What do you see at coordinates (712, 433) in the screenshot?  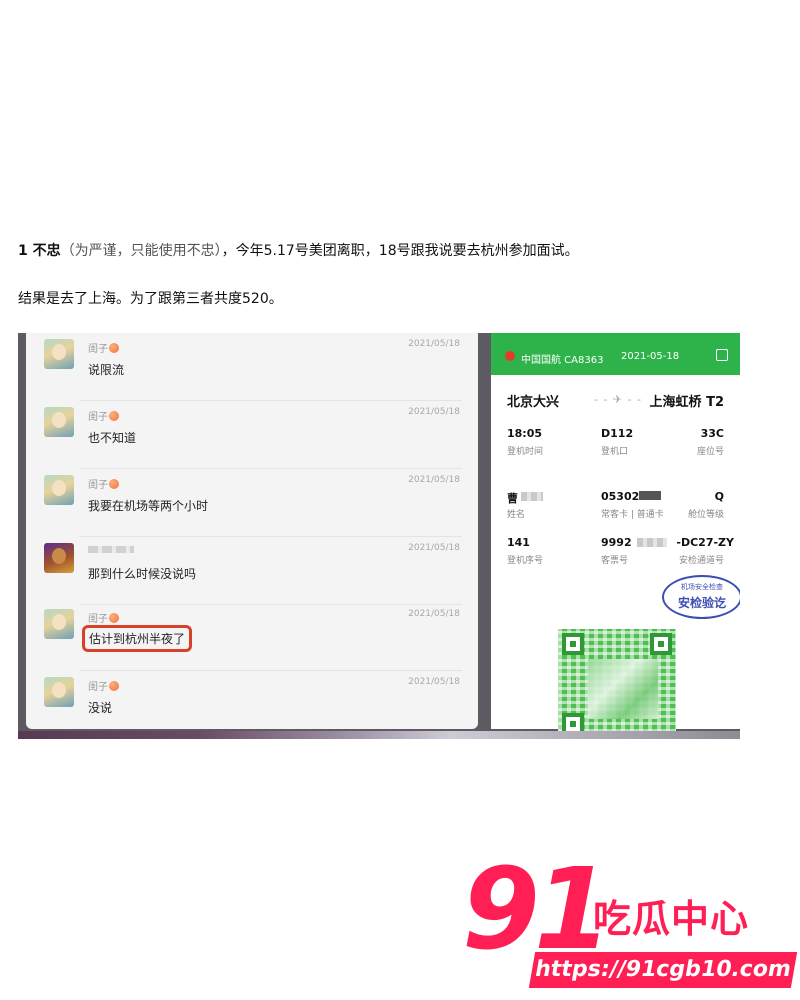 I see `seat: 33C` at bounding box center [712, 433].